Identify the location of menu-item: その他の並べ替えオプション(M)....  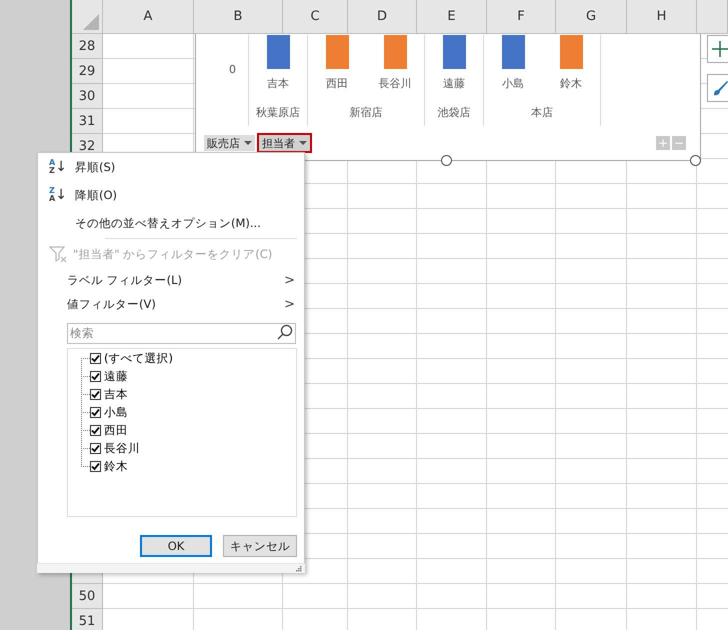
(149, 223).